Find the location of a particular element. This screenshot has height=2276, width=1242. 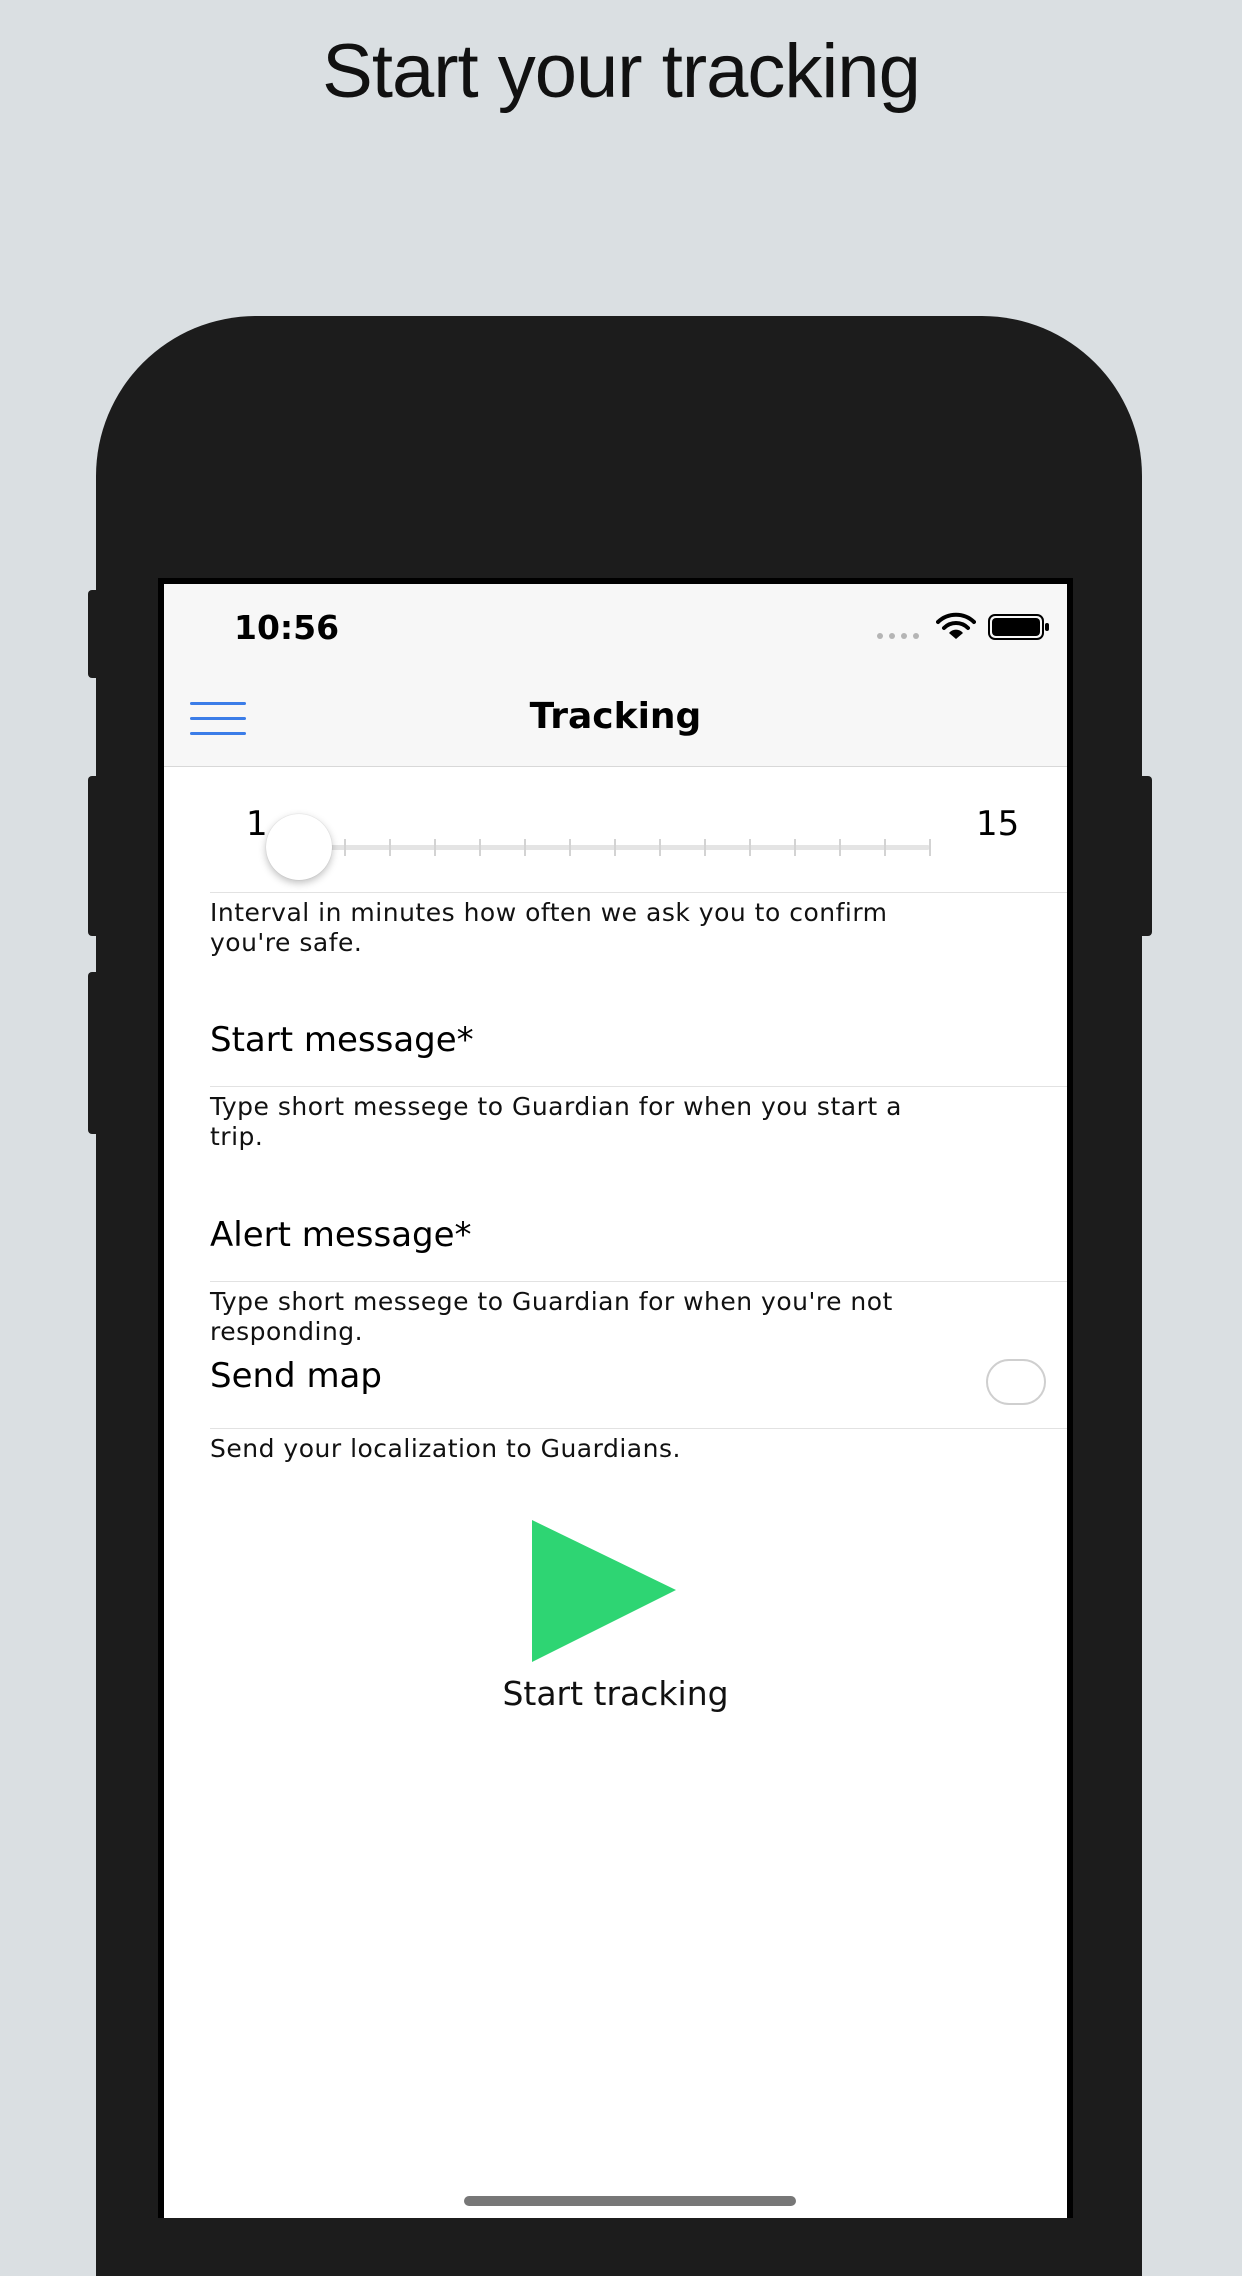

play-icon is located at coordinates (604, 1591).